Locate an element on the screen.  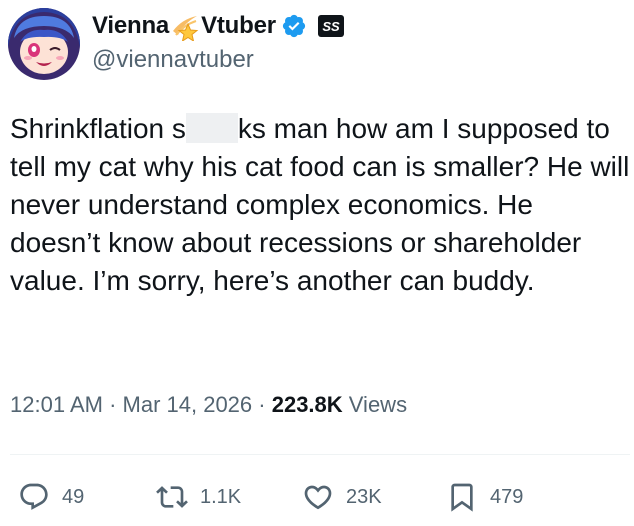
anime-avatar-icon is located at coordinates (44, 44).